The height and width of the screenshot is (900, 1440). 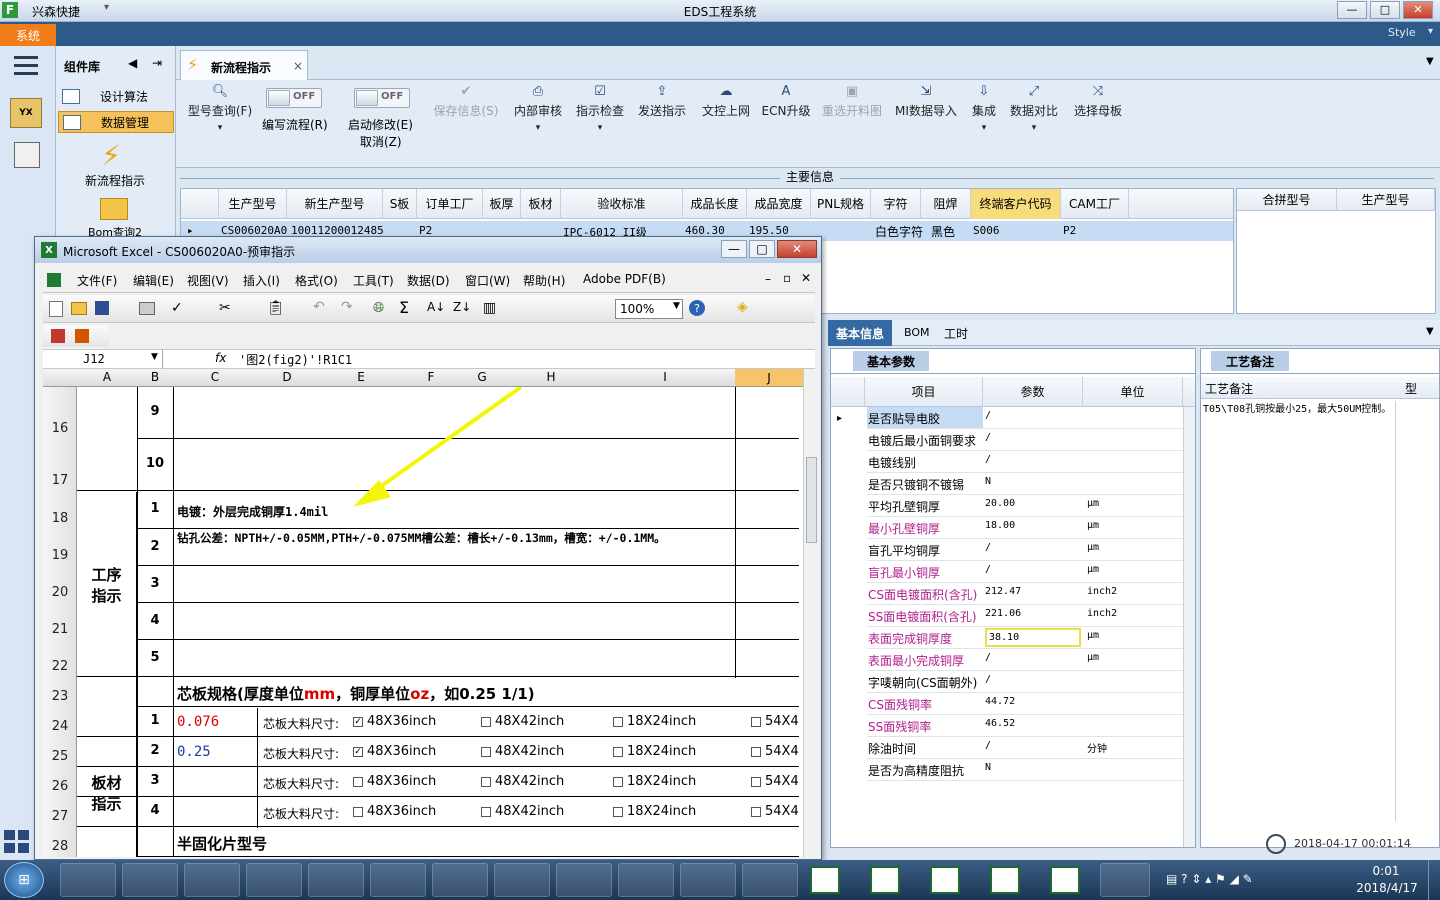 What do you see at coordinates (400, 204) in the screenshot?
I see `header-cell: S板` at bounding box center [400, 204].